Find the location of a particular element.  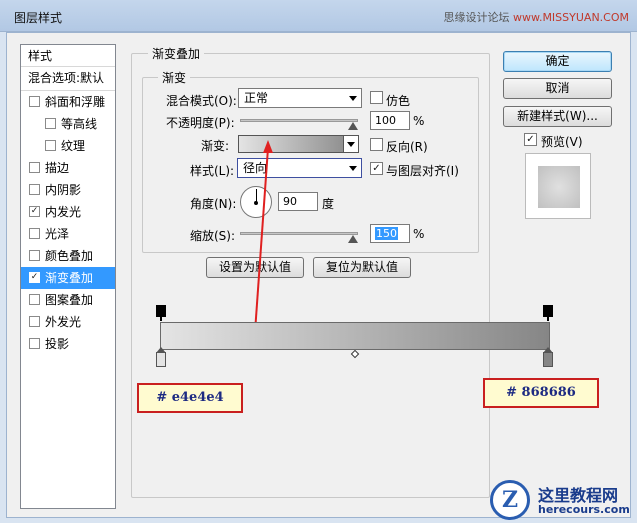

scale-value: 150 is located at coordinates (386, 233).